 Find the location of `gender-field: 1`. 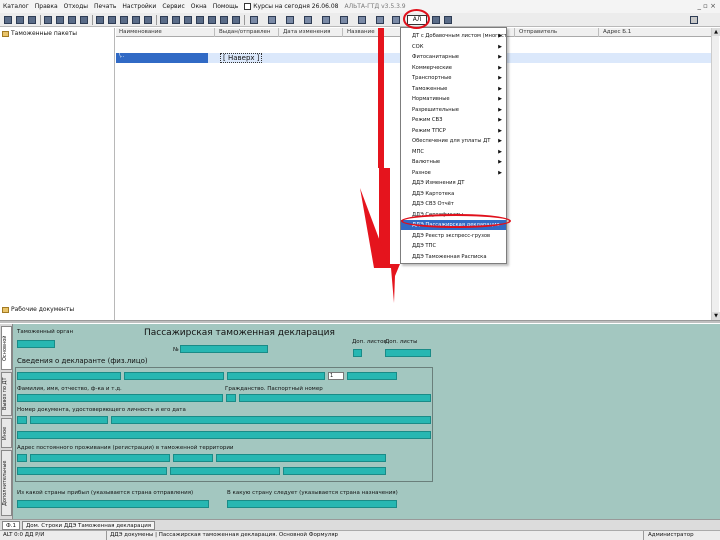

gender-field: 1 is located at coordinates (336, 376).